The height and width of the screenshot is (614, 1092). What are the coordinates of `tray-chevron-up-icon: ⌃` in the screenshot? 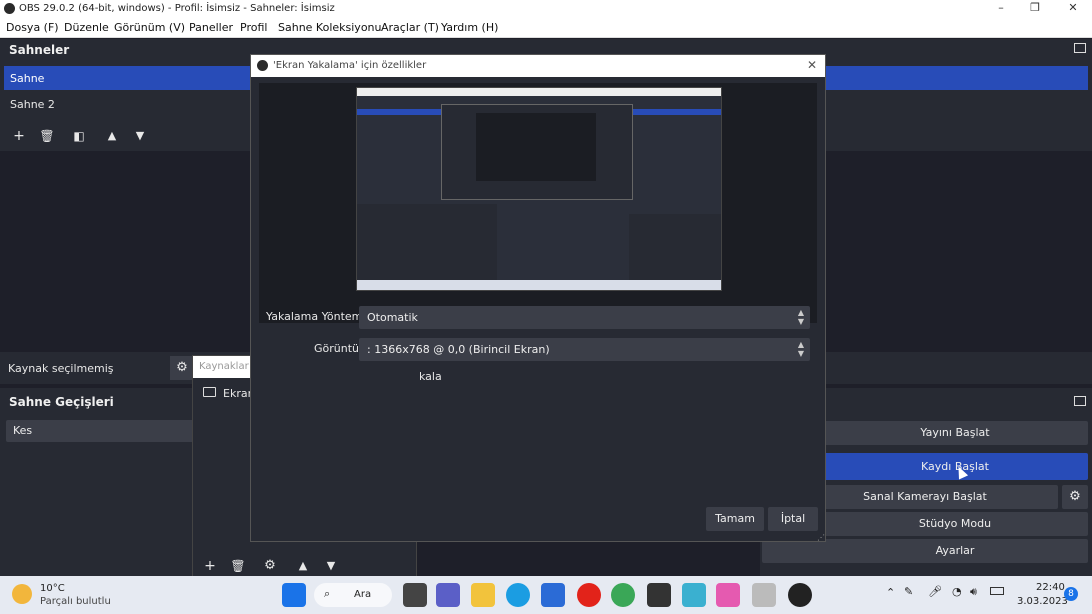 It's located at (890, 592).